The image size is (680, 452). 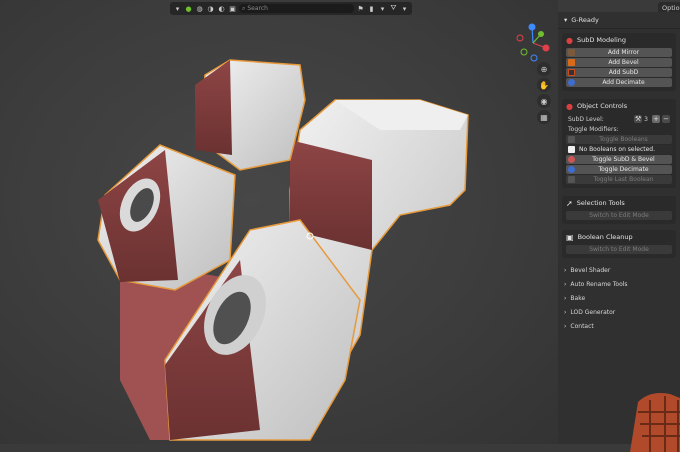 I want to click on add-mirror-button: Add Mirror, so click(x=619, y=52).